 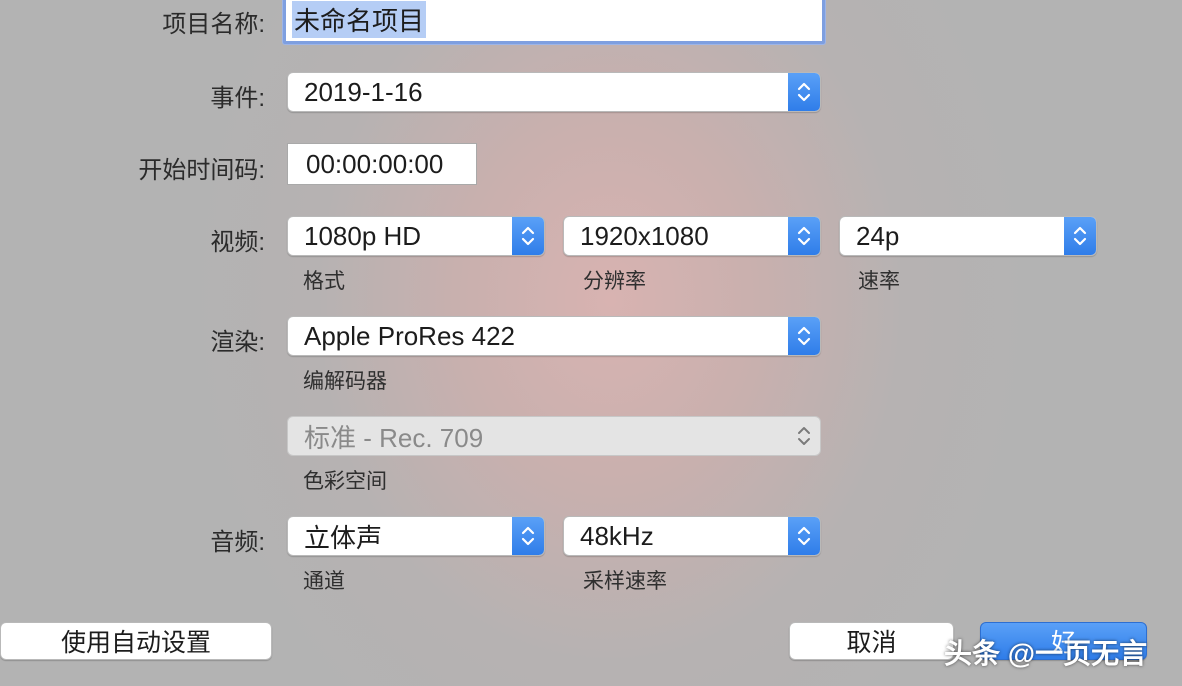 What do you see at coordinates (410, 335) in the screenshot?
I see `codec-value: Apple ProRes 422` at bounding box center [410, 335].